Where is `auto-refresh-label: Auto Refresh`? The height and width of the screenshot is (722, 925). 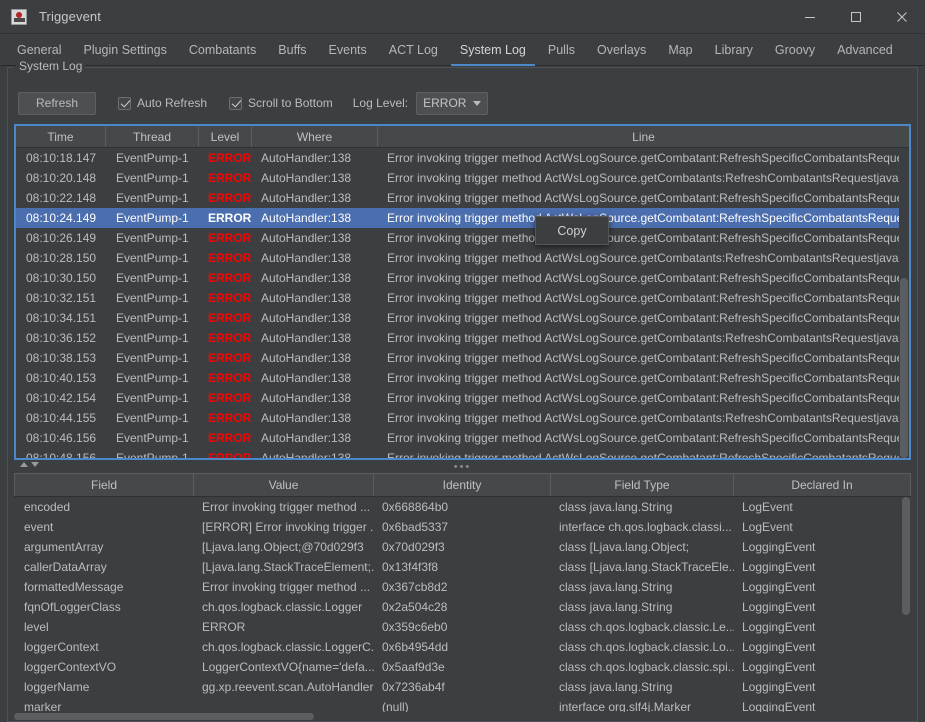 auto-refresh-label: Auto Refresh is located at coordinates (172, 103).